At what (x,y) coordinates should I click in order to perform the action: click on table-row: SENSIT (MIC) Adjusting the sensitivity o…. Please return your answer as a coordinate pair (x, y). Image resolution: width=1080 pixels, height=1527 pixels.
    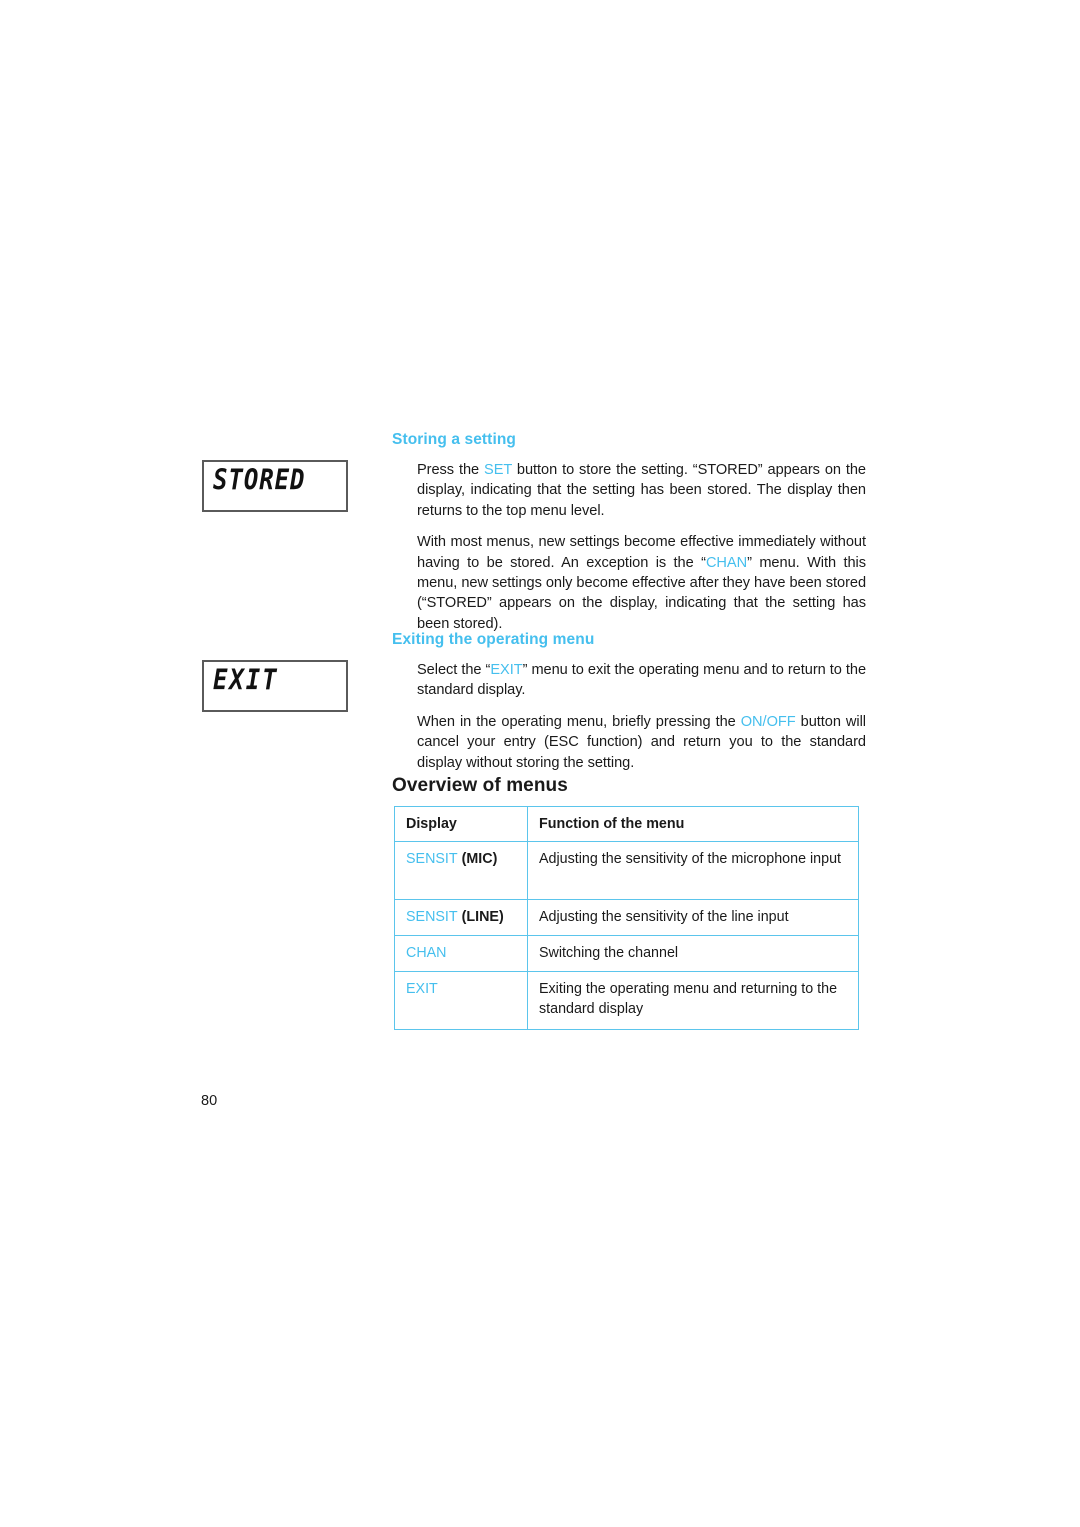
    Looking at the image, I should click on (626, 870).